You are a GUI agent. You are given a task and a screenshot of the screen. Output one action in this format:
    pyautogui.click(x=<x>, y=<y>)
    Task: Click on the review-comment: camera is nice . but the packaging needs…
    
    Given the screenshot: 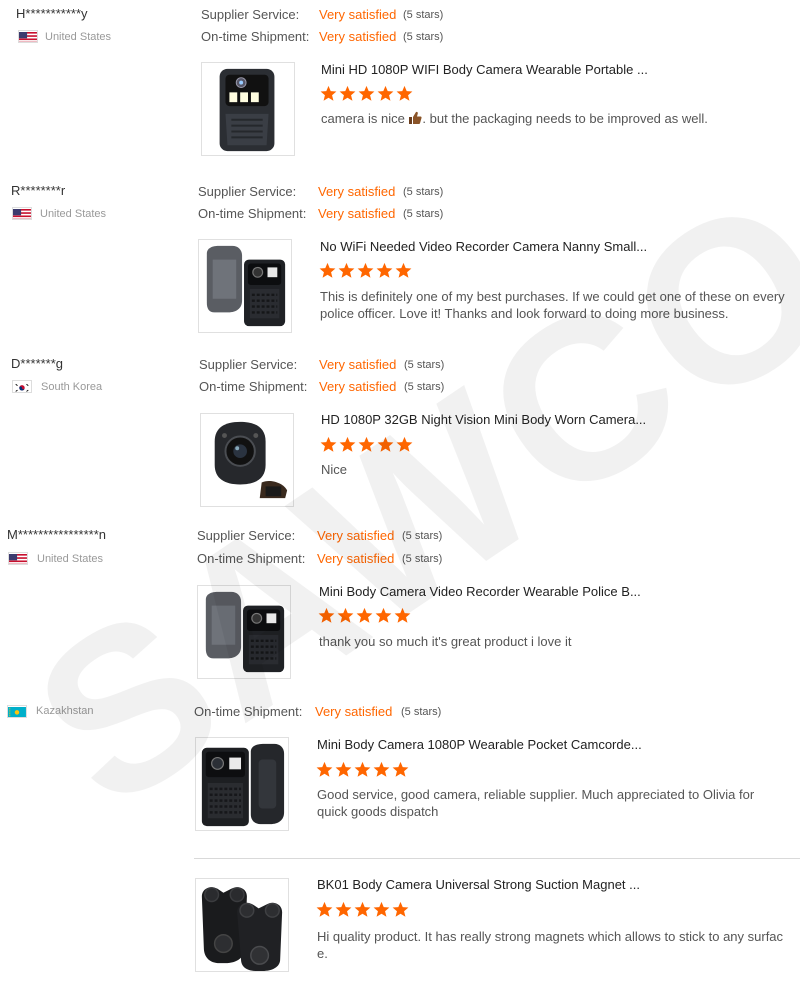 What is the action you would take?
    pyautogui.click(x=556, y=118)
    